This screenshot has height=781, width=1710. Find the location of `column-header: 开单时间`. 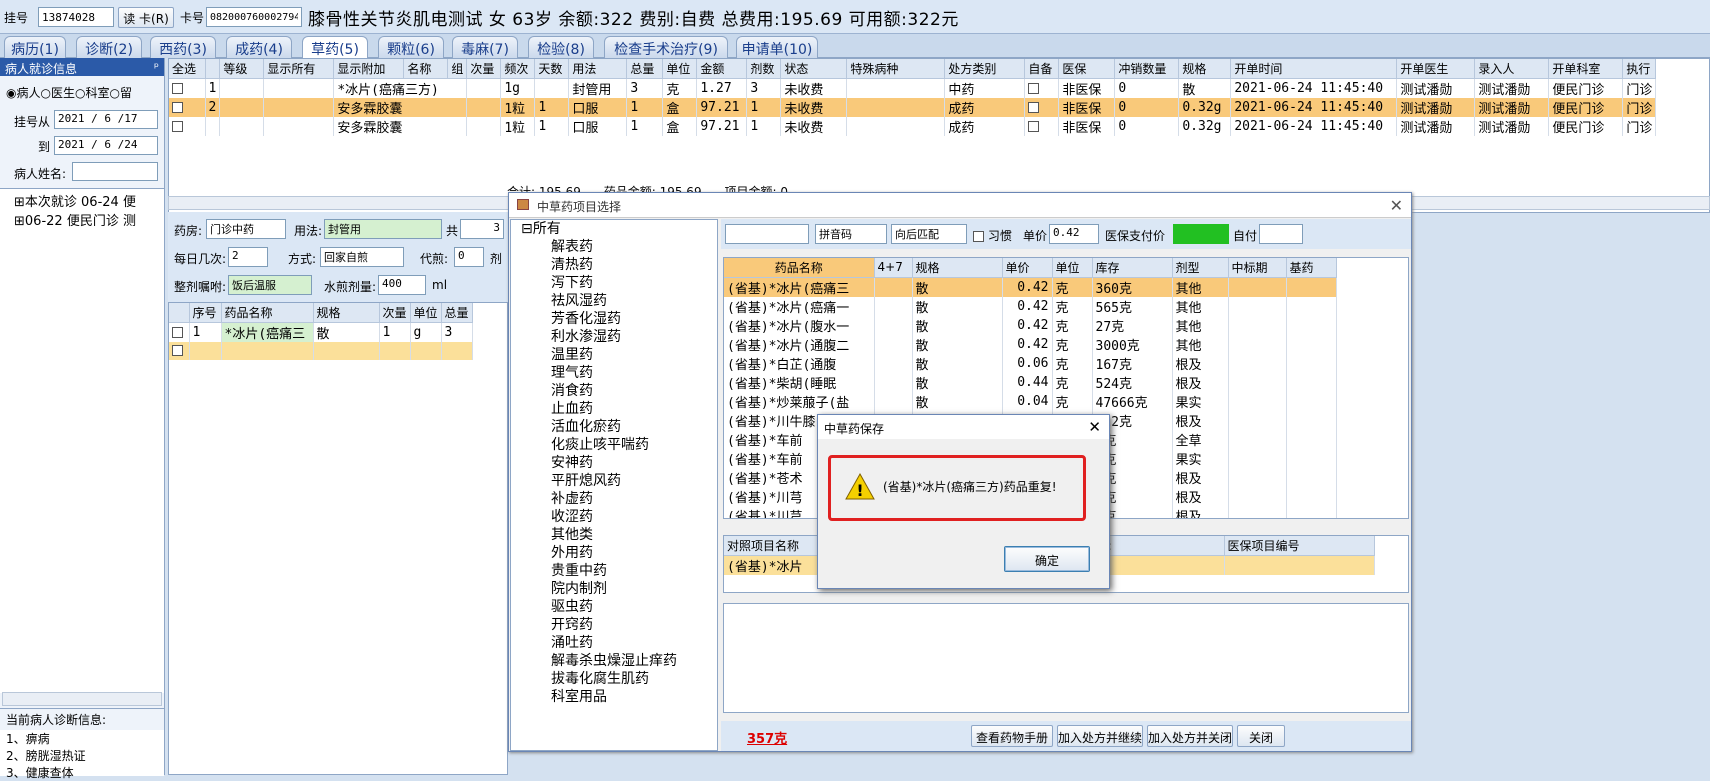

column-header: 开单时间 is located at coordinates (1314, 69).